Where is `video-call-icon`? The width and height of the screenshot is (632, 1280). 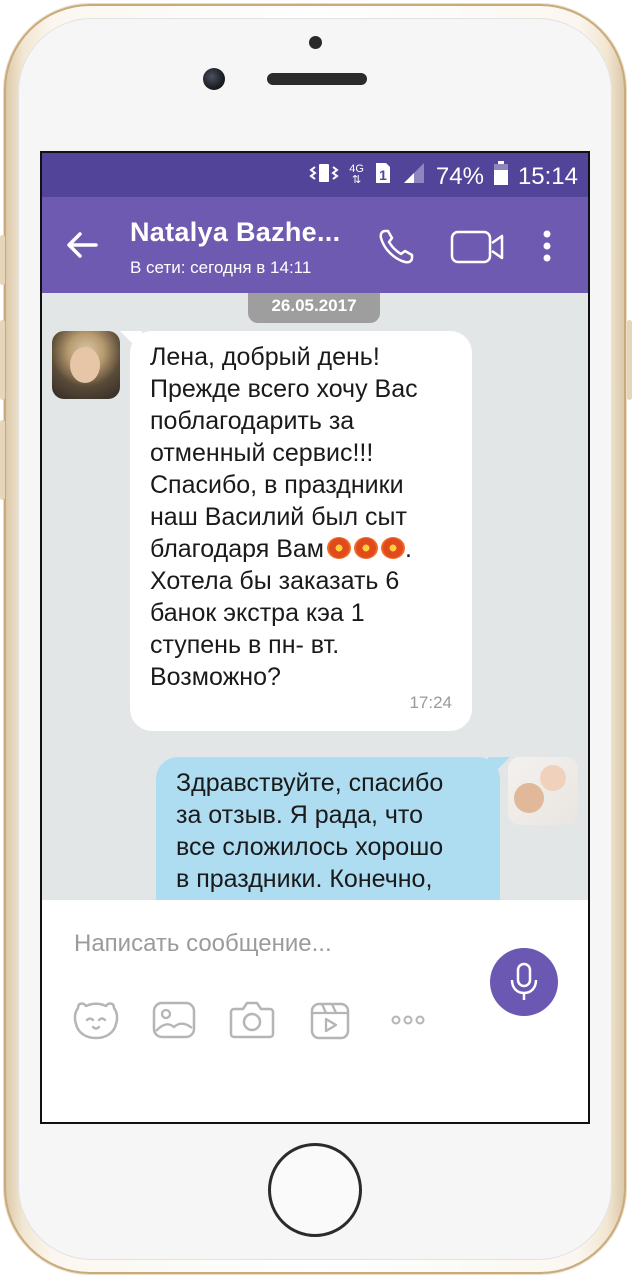 video-call-icon is located at coordinates (478, 247).